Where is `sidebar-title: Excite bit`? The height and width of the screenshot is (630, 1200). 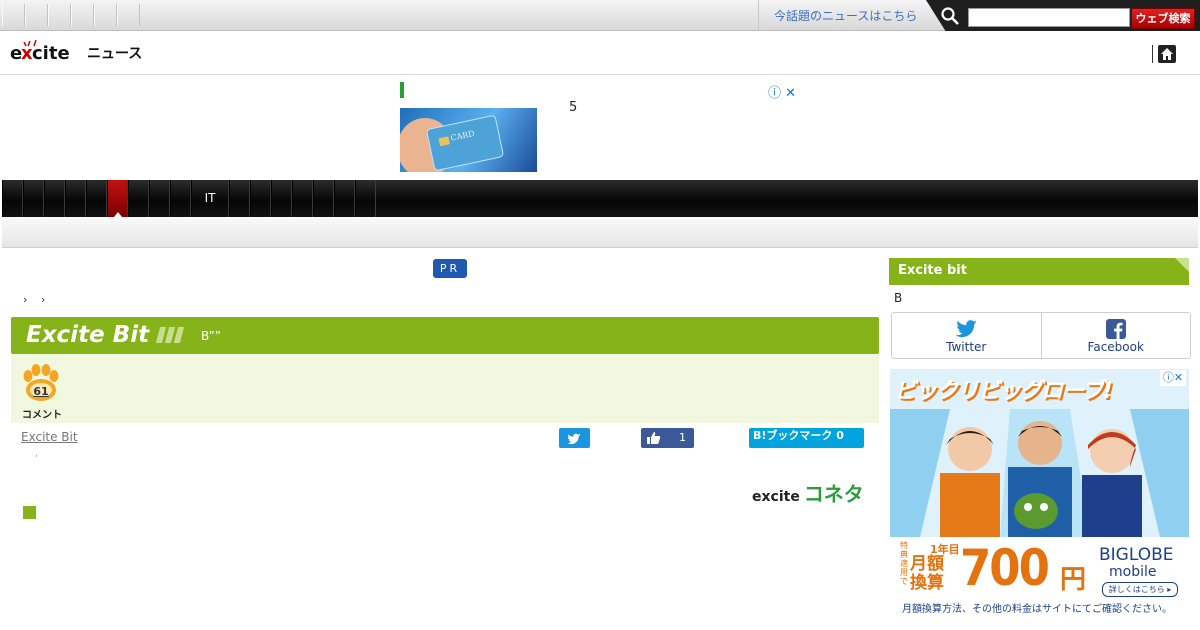
sidebar-title: Excite bit is located at coordinates (932, 270).